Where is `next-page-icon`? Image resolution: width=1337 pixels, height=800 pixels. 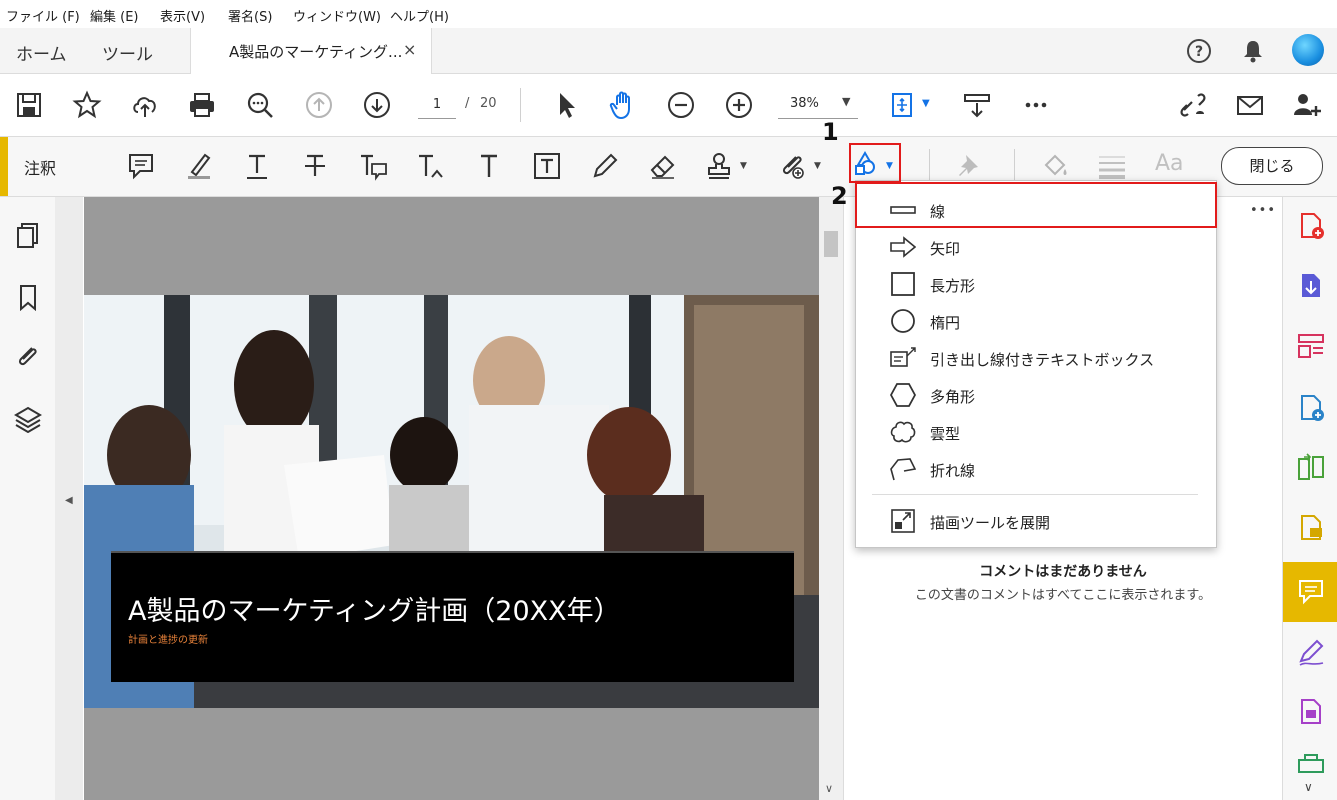 next-page-icon is located at coordinates (377, 105).